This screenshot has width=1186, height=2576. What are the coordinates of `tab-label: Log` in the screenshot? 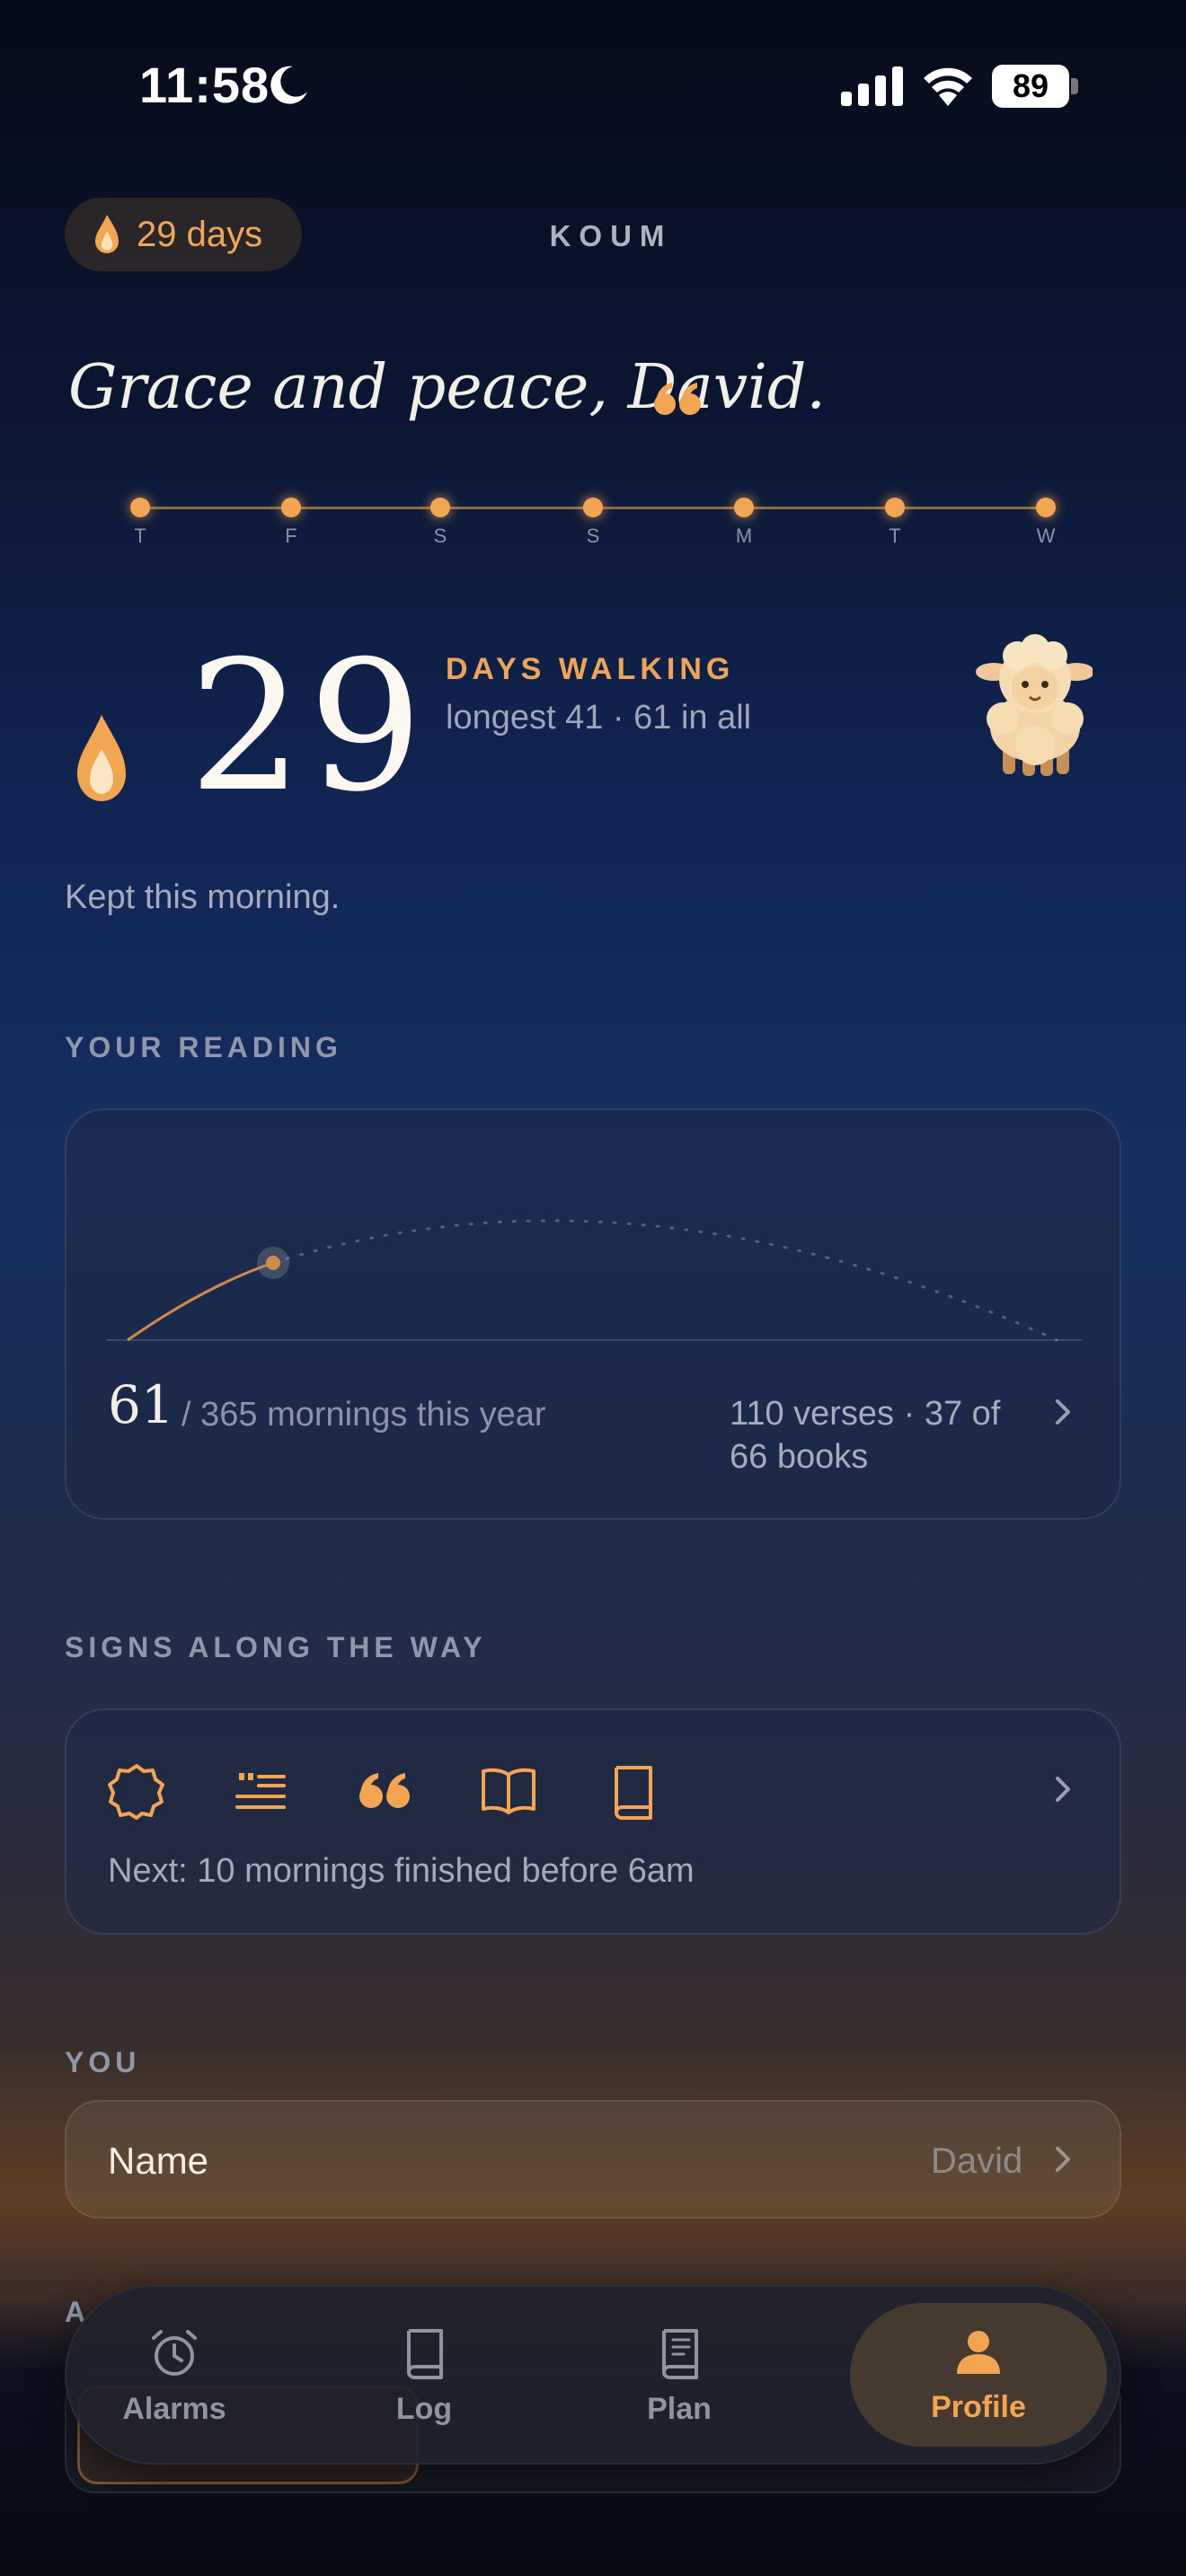 It's located at (424, 2408).